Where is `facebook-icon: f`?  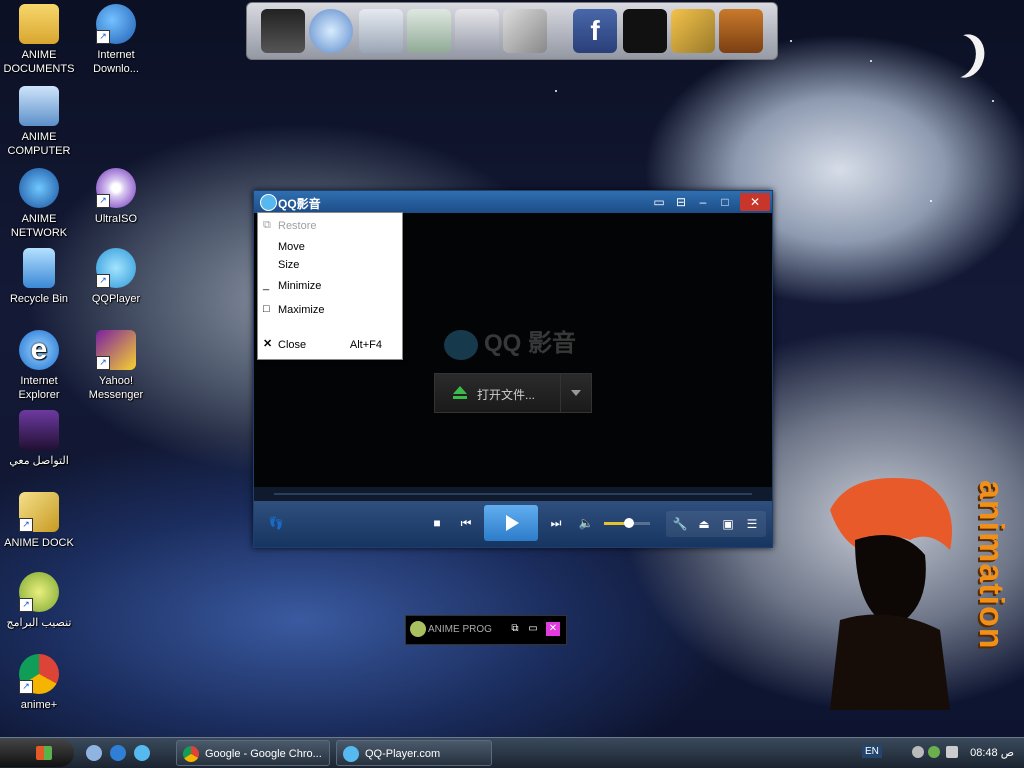 facebook-icon: f is located at coordinates (595, 31).